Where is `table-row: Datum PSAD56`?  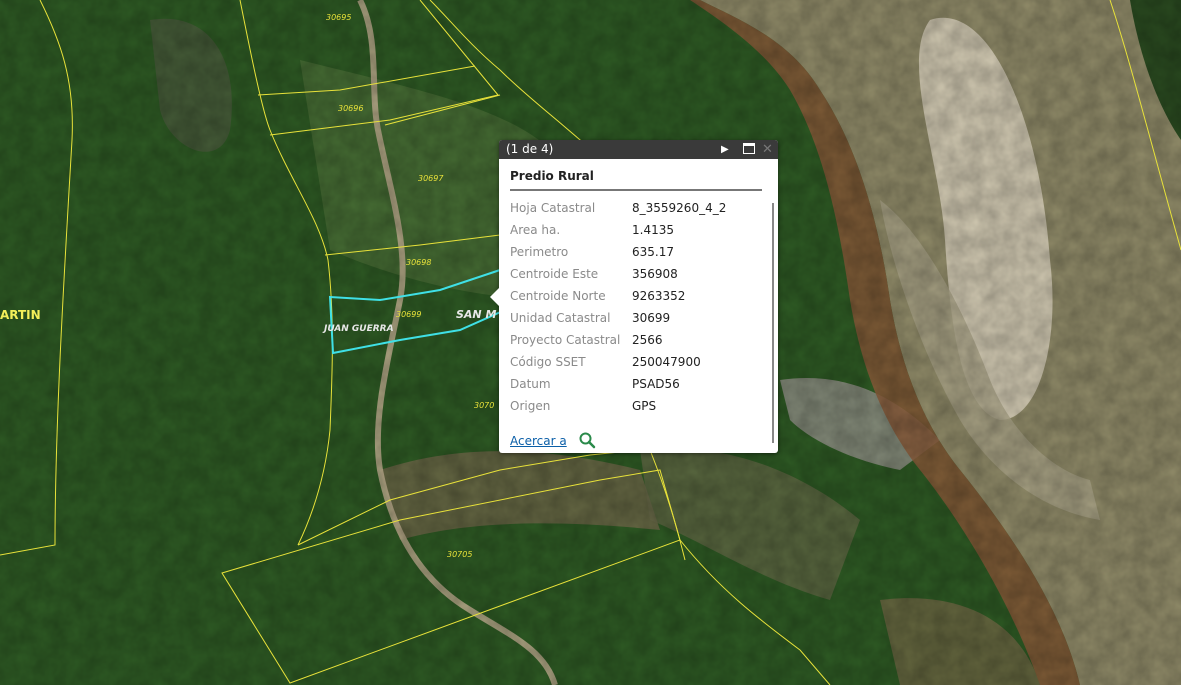 table-row: Datum PSAD56 is located at coordinates (618, 384).